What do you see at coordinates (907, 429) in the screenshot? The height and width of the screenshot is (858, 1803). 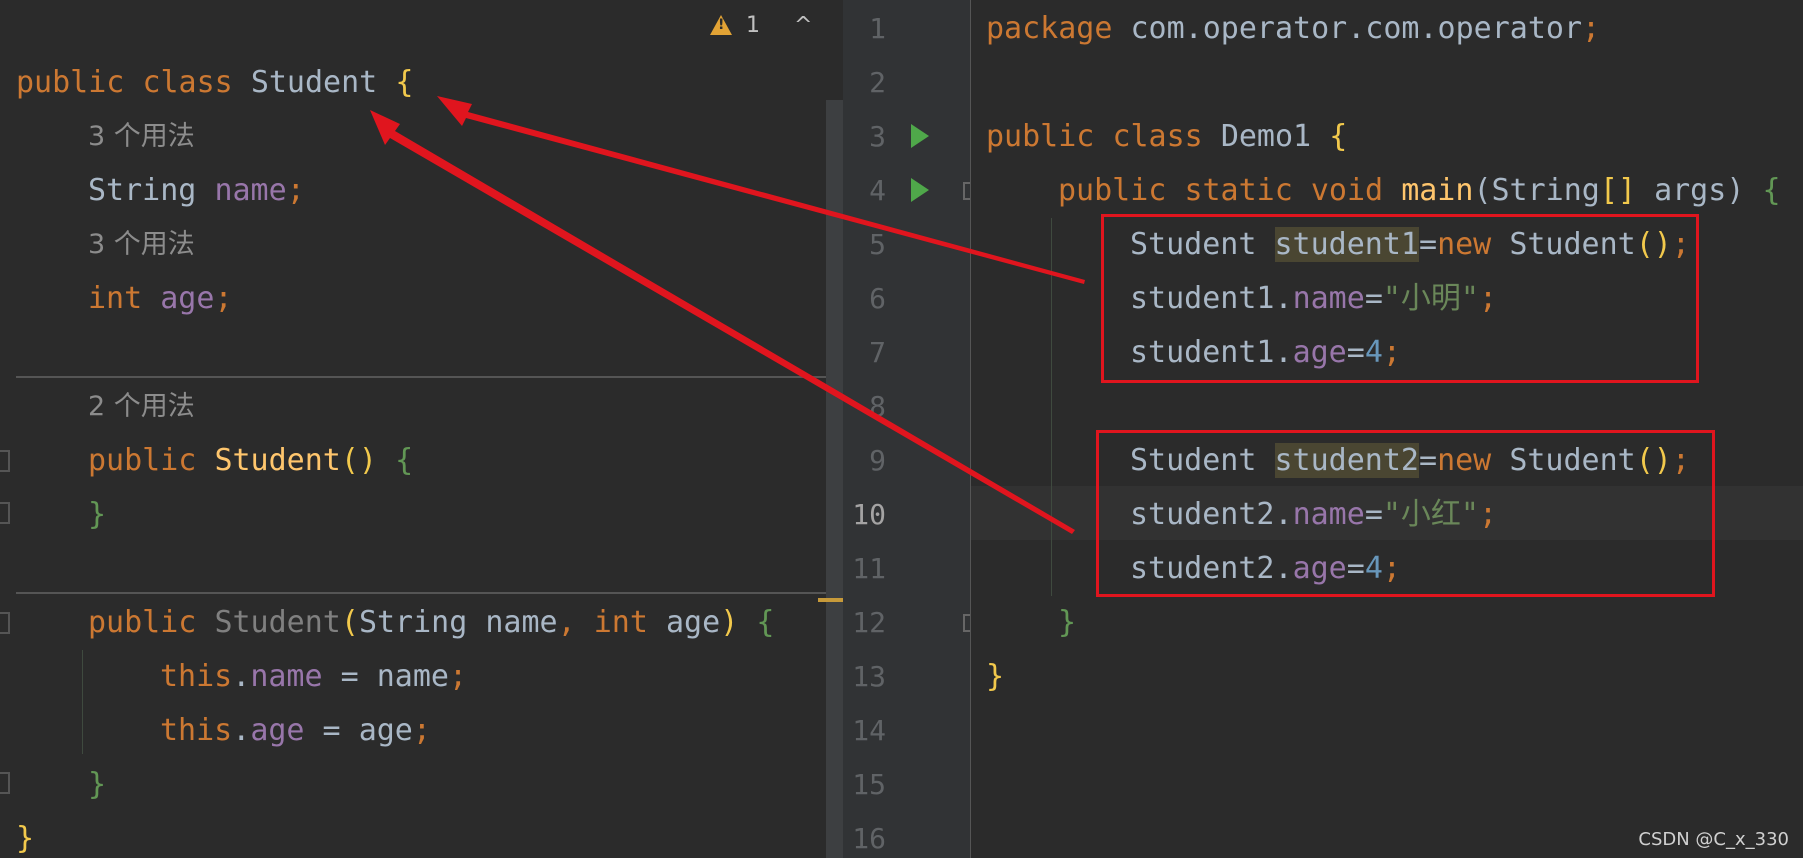 I see `line-number-gutter: 1 2 3 4 5 6 7 8 9 10 11 12 13 14 15 16` at bounding box center [907, 429].